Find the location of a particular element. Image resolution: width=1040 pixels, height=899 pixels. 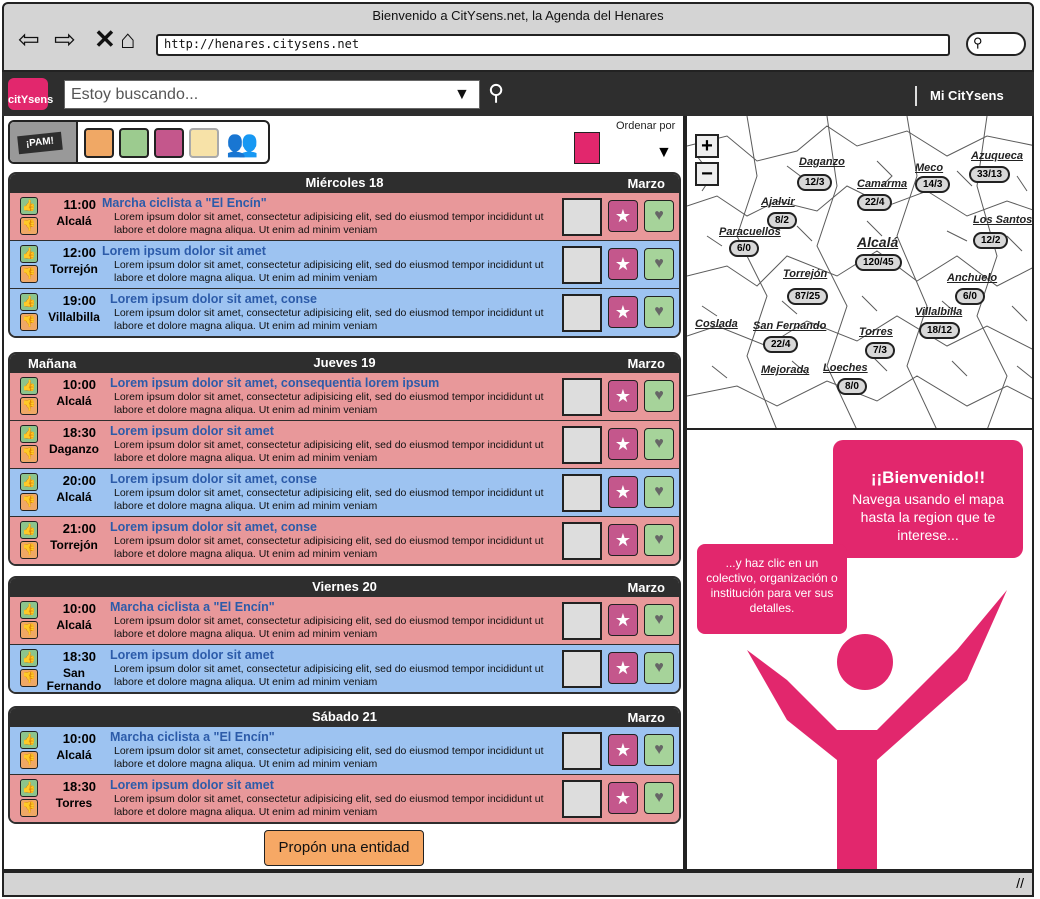

propose-entity-button: Propón una entidad is located at coordinates (344, 848).